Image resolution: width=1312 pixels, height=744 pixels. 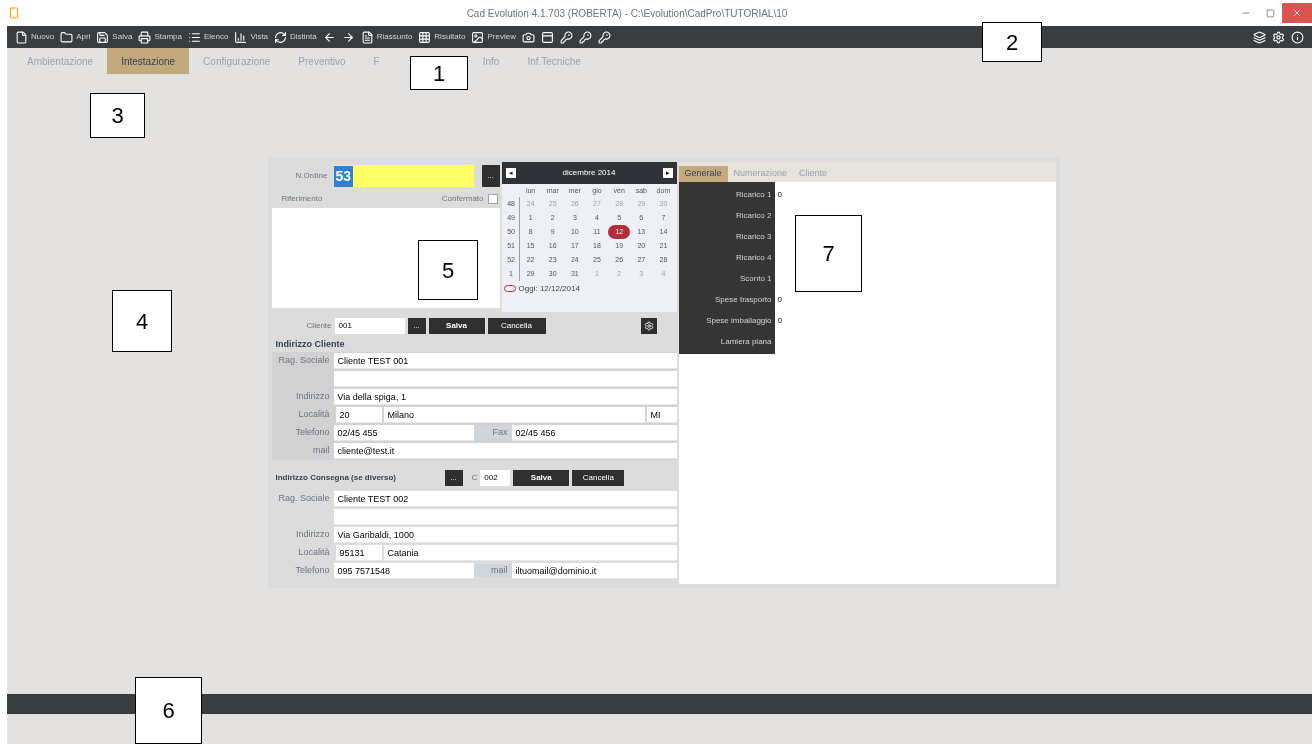 I want to click on input-field: Cliente TEST 002, so click(x=505, y=498).